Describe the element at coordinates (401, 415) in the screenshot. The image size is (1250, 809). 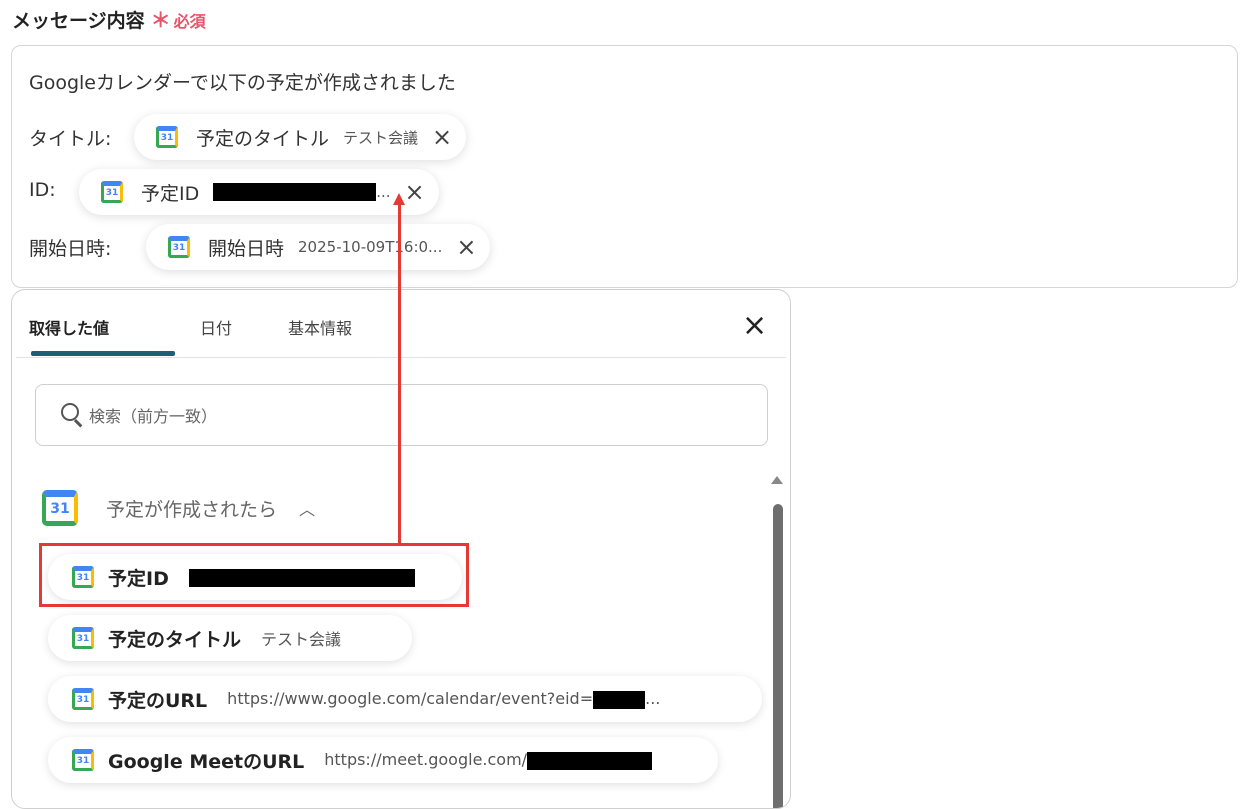
I see `search-input: 検索（前方一致）` at that location.